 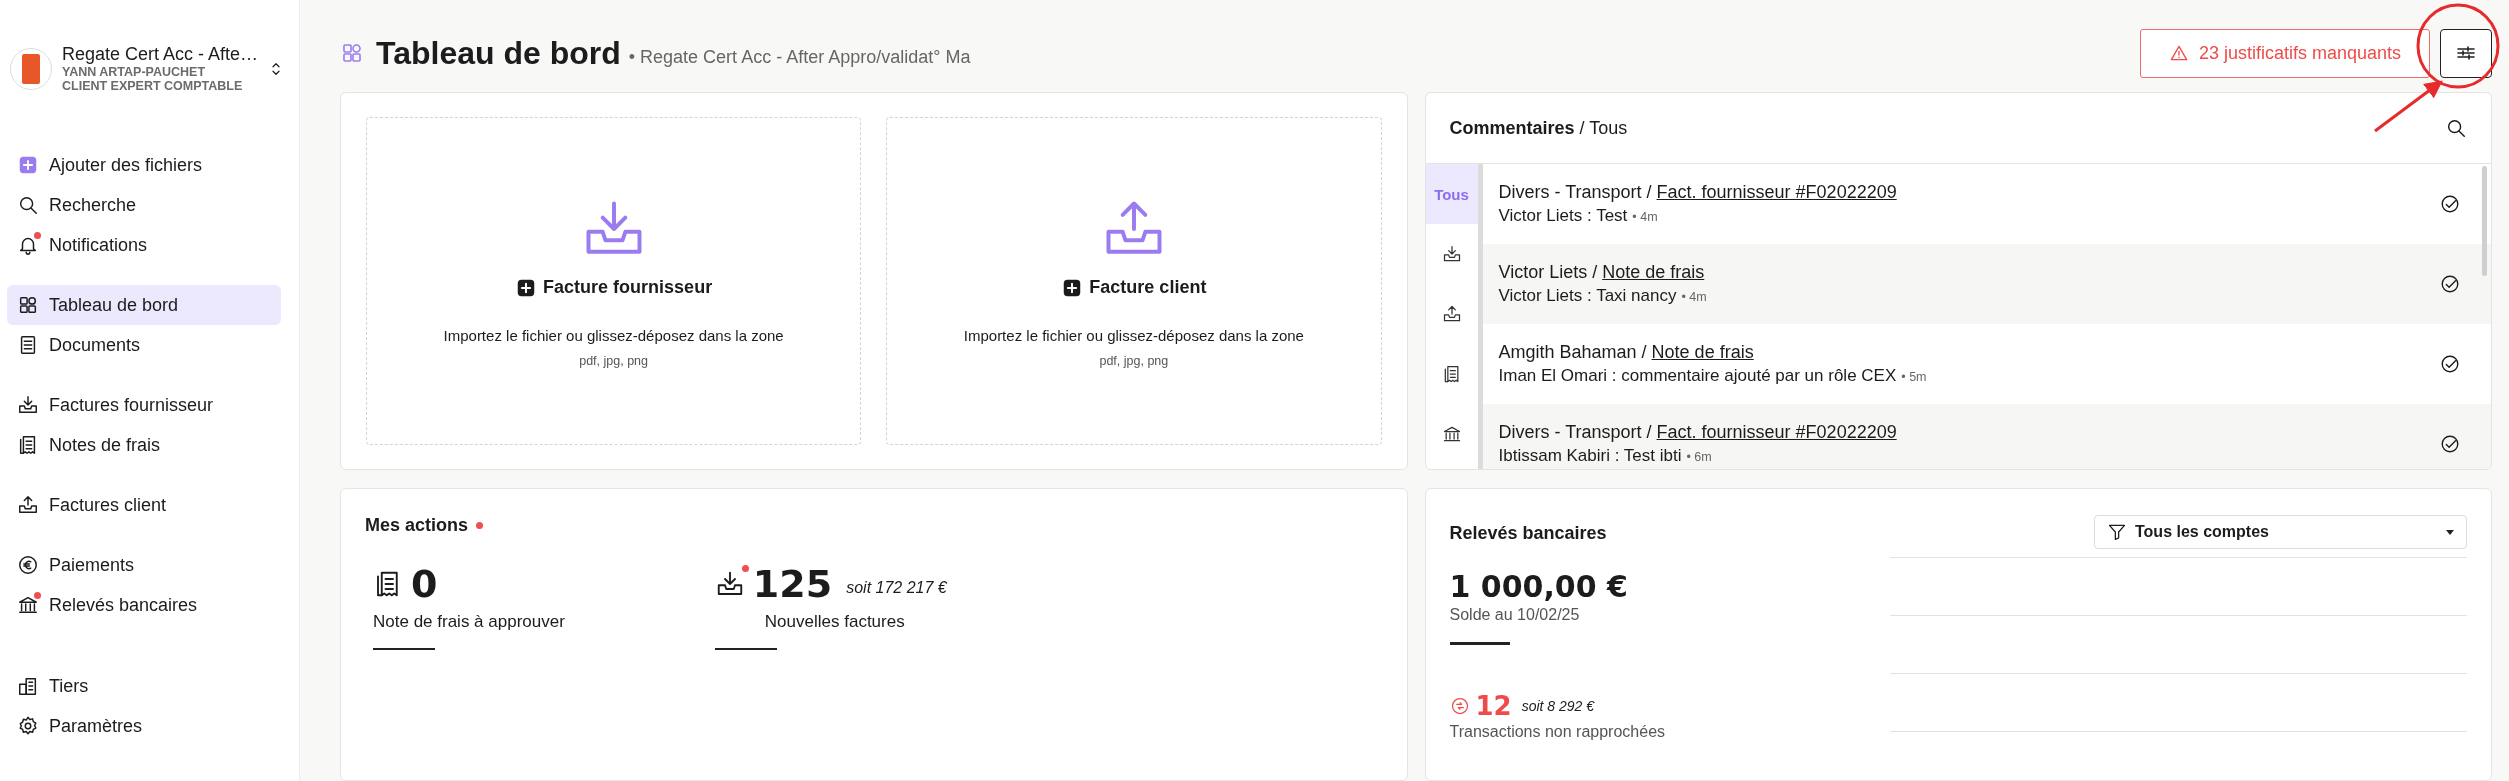 I want to click on page-title: Tableau de bord, so click(x=498, y=53).